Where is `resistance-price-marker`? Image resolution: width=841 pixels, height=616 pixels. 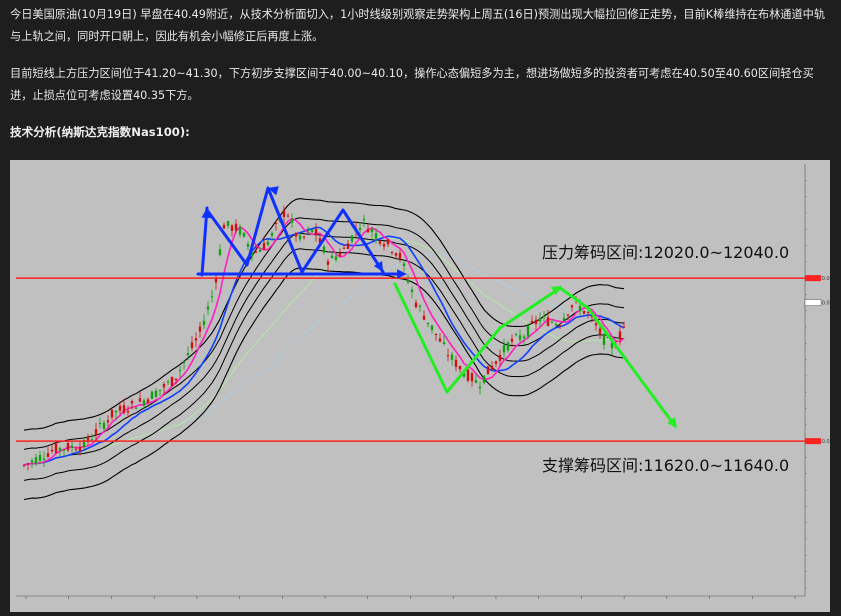
resistance-price-marker is located at coordinates (813, 278).